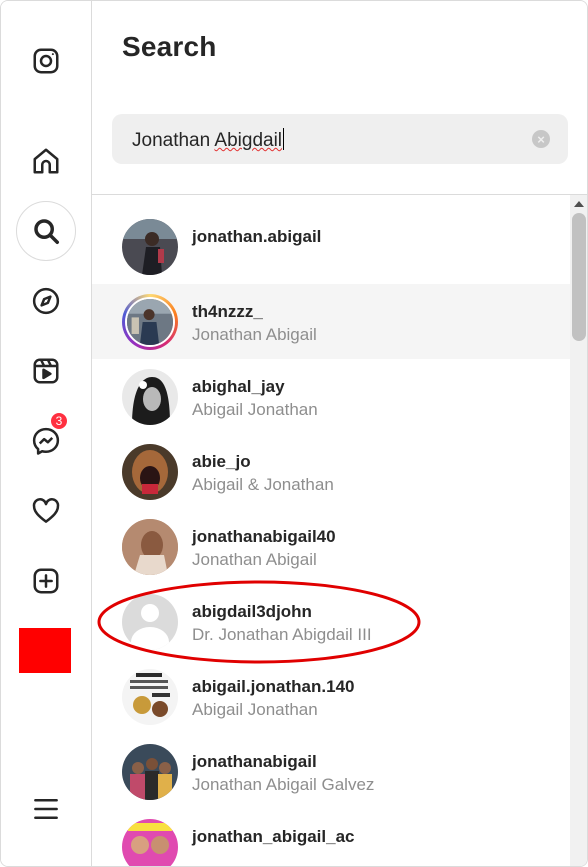  I want to click on result-row: jonathanabigail40 Jonathan Abigail, so click(331, 546).